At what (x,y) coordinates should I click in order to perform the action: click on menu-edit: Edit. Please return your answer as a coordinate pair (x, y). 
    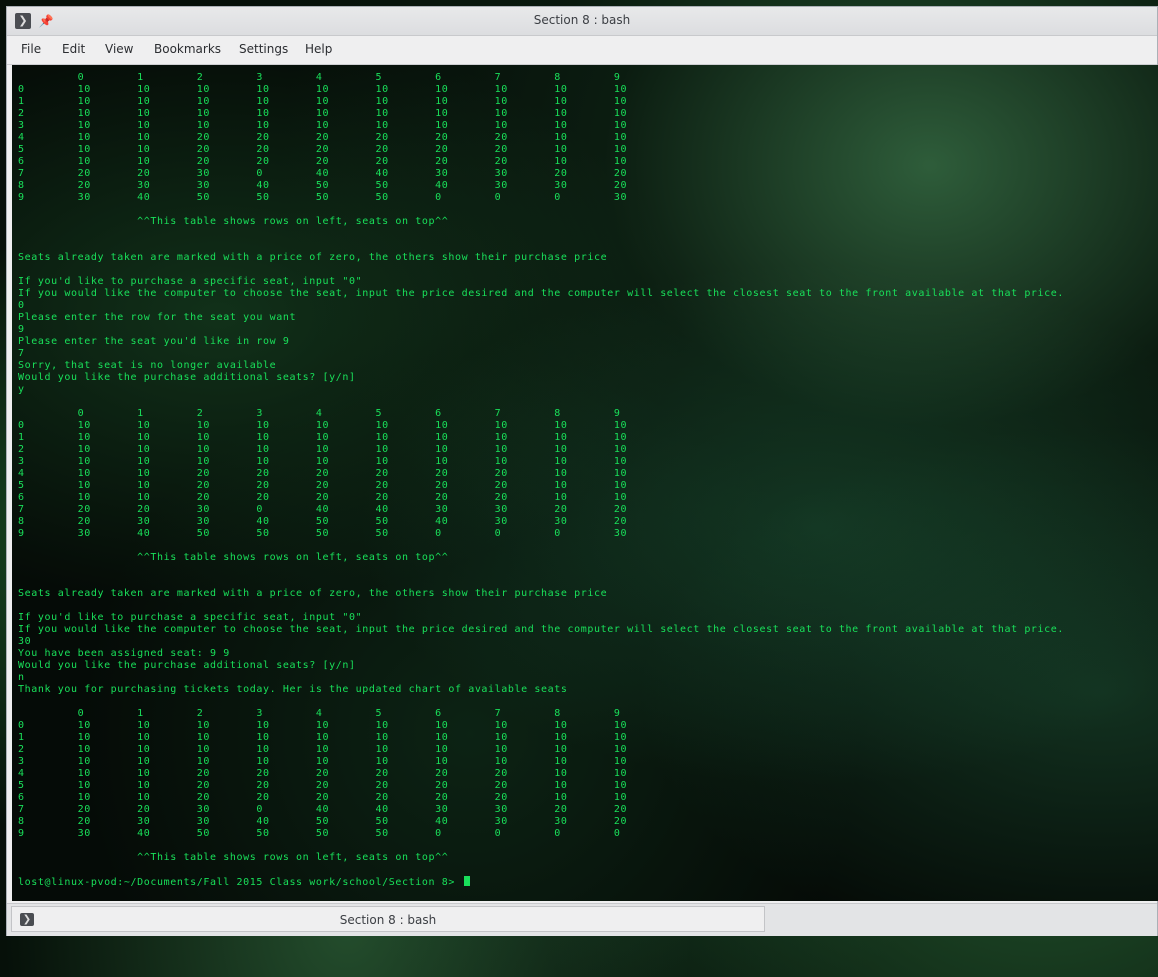
    Looking at the image, I should click on (73, 49).